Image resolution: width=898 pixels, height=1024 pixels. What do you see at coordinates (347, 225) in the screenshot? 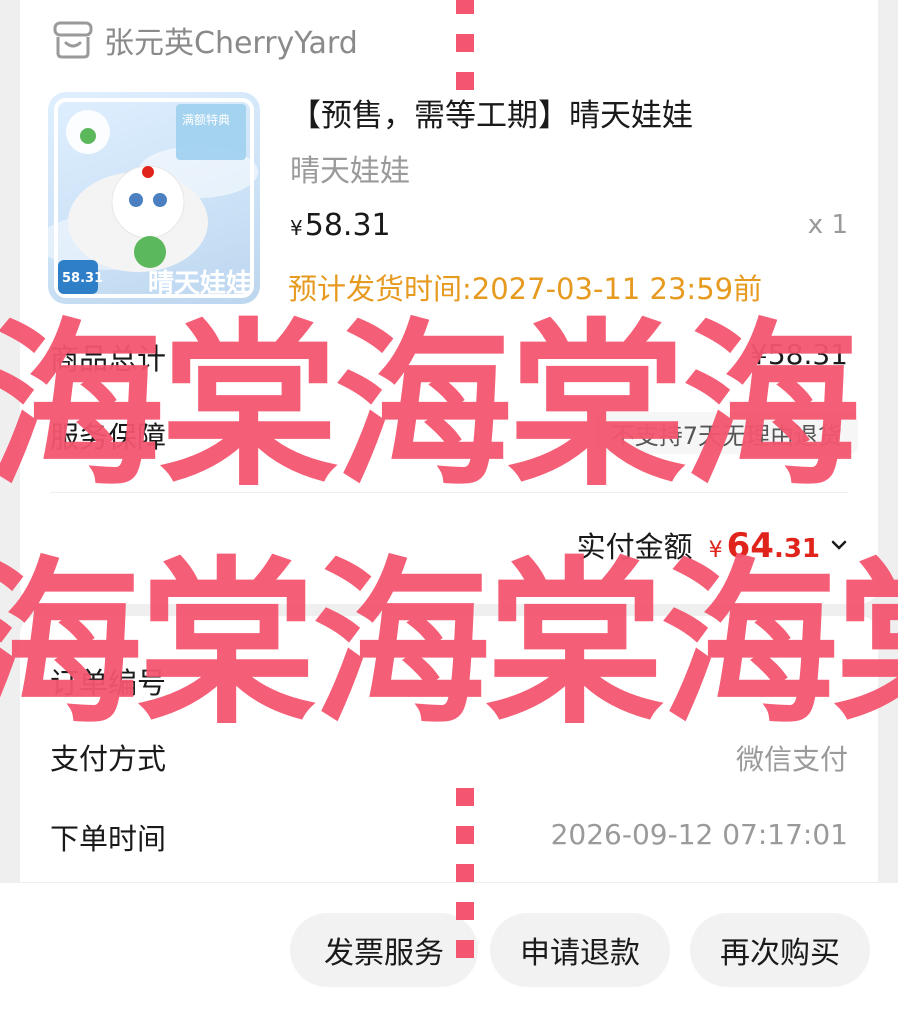
I see `price-amount: 58.31` at bounding box center [347, 225].